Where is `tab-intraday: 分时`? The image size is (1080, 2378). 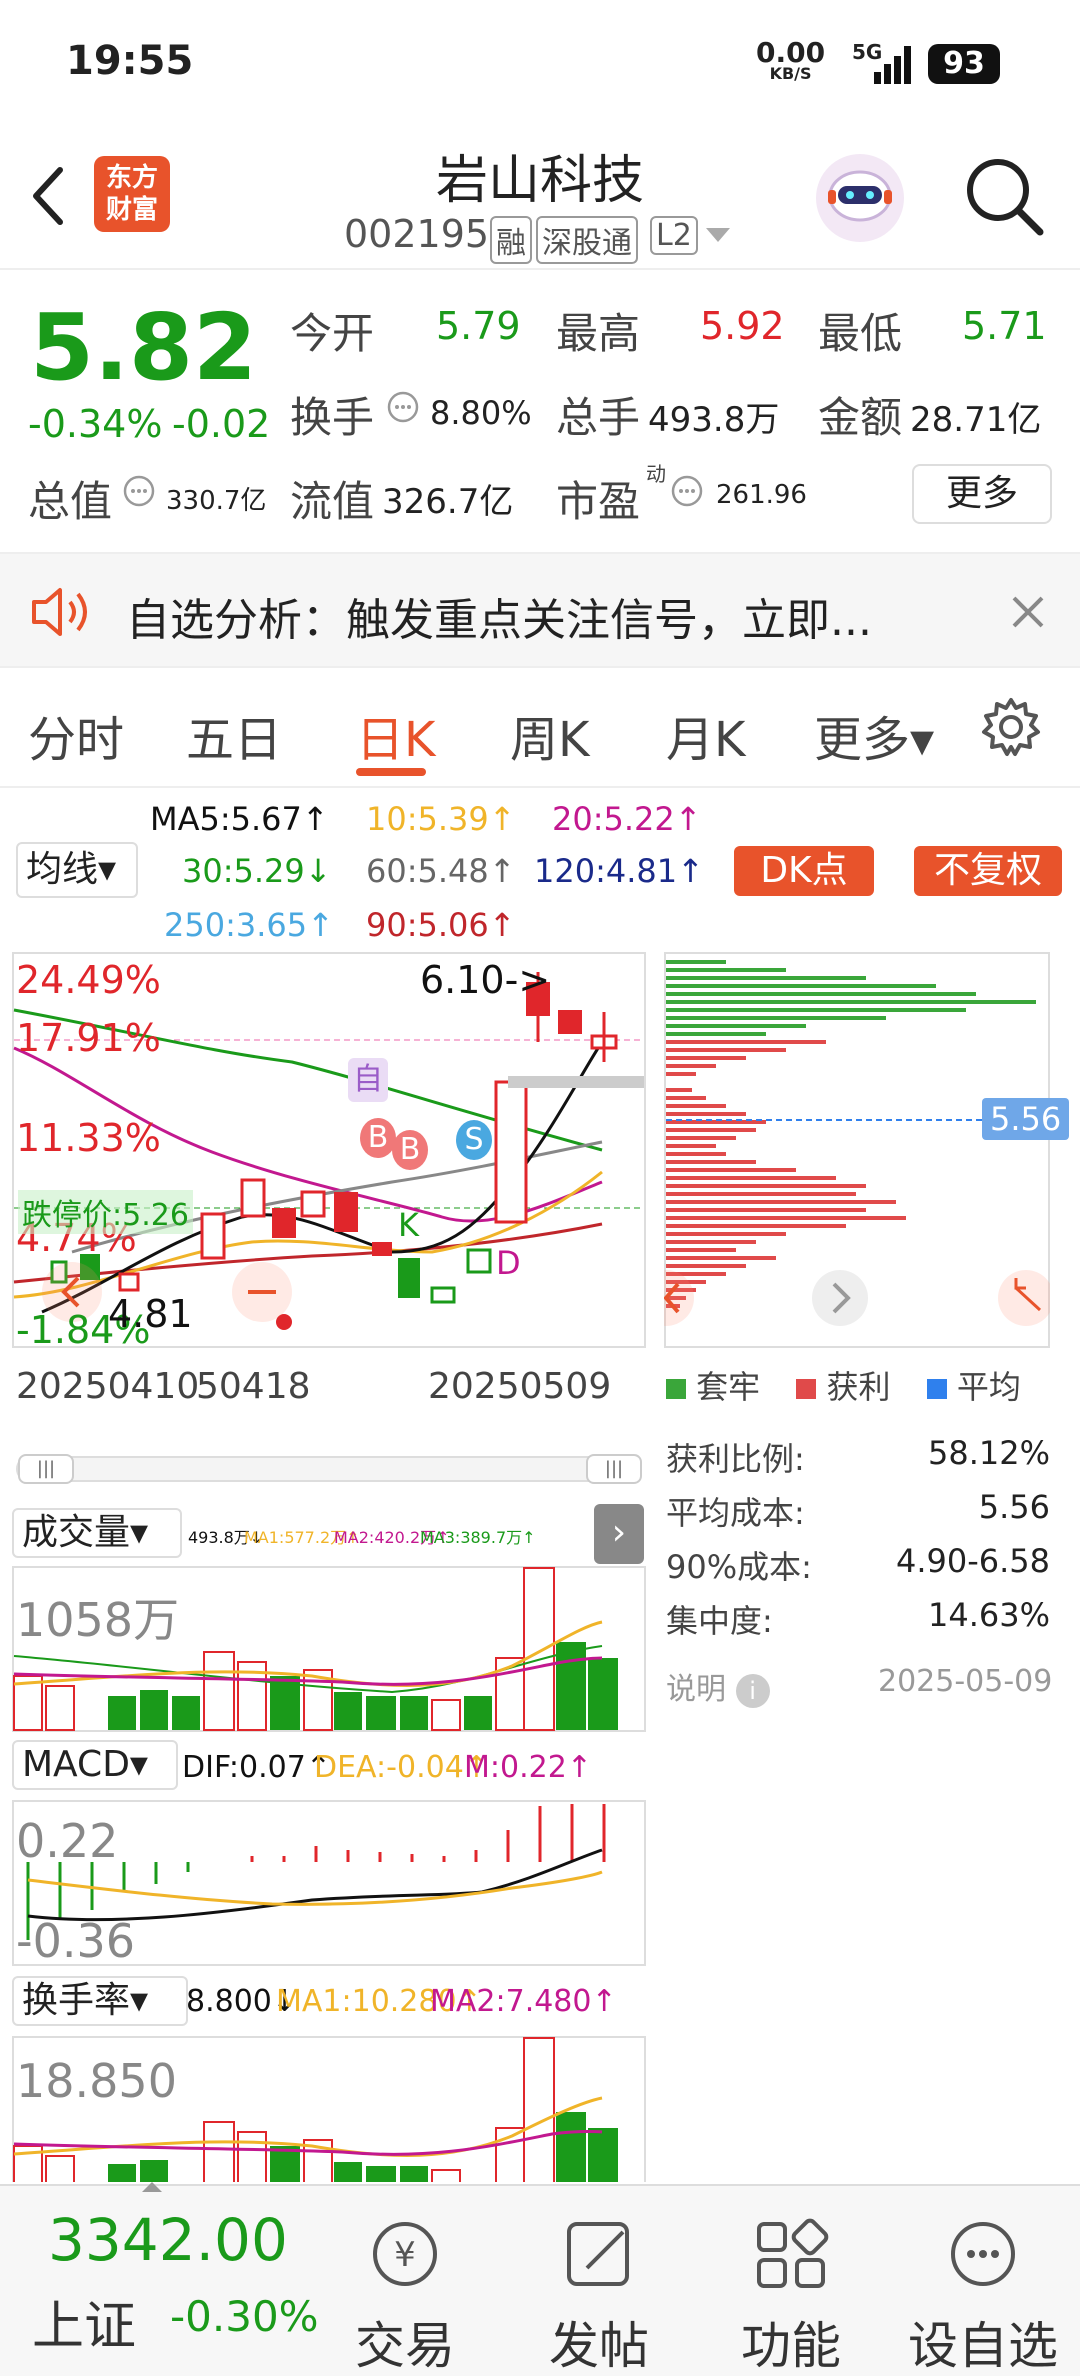
tab-intraday: 分时 is located at coordinates (76, 735).